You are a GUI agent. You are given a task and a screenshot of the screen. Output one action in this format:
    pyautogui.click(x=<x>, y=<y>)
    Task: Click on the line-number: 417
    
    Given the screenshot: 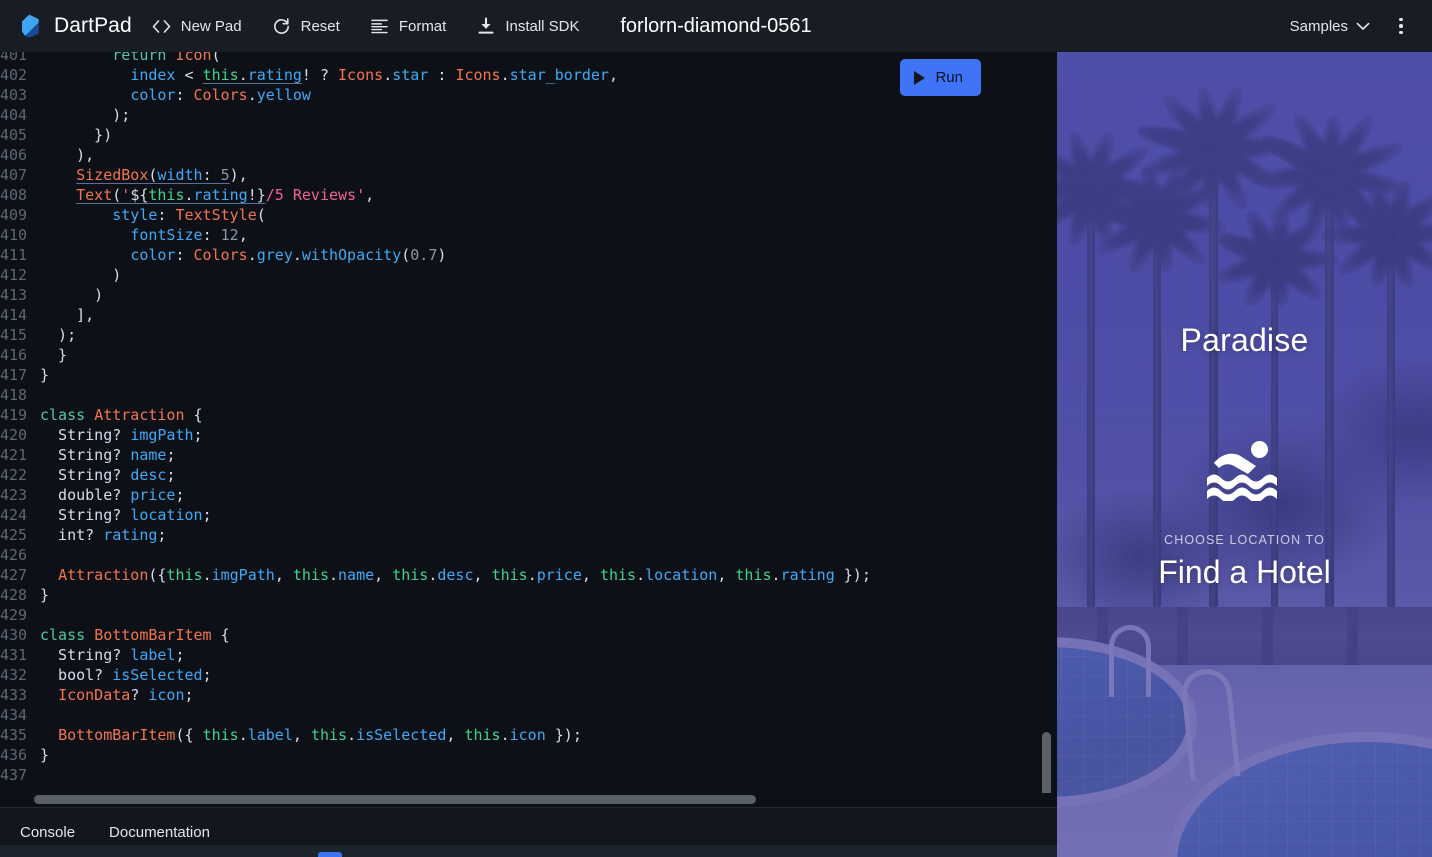 What is the action you would take?
    pyautogui.click(x=14, y=375)
    